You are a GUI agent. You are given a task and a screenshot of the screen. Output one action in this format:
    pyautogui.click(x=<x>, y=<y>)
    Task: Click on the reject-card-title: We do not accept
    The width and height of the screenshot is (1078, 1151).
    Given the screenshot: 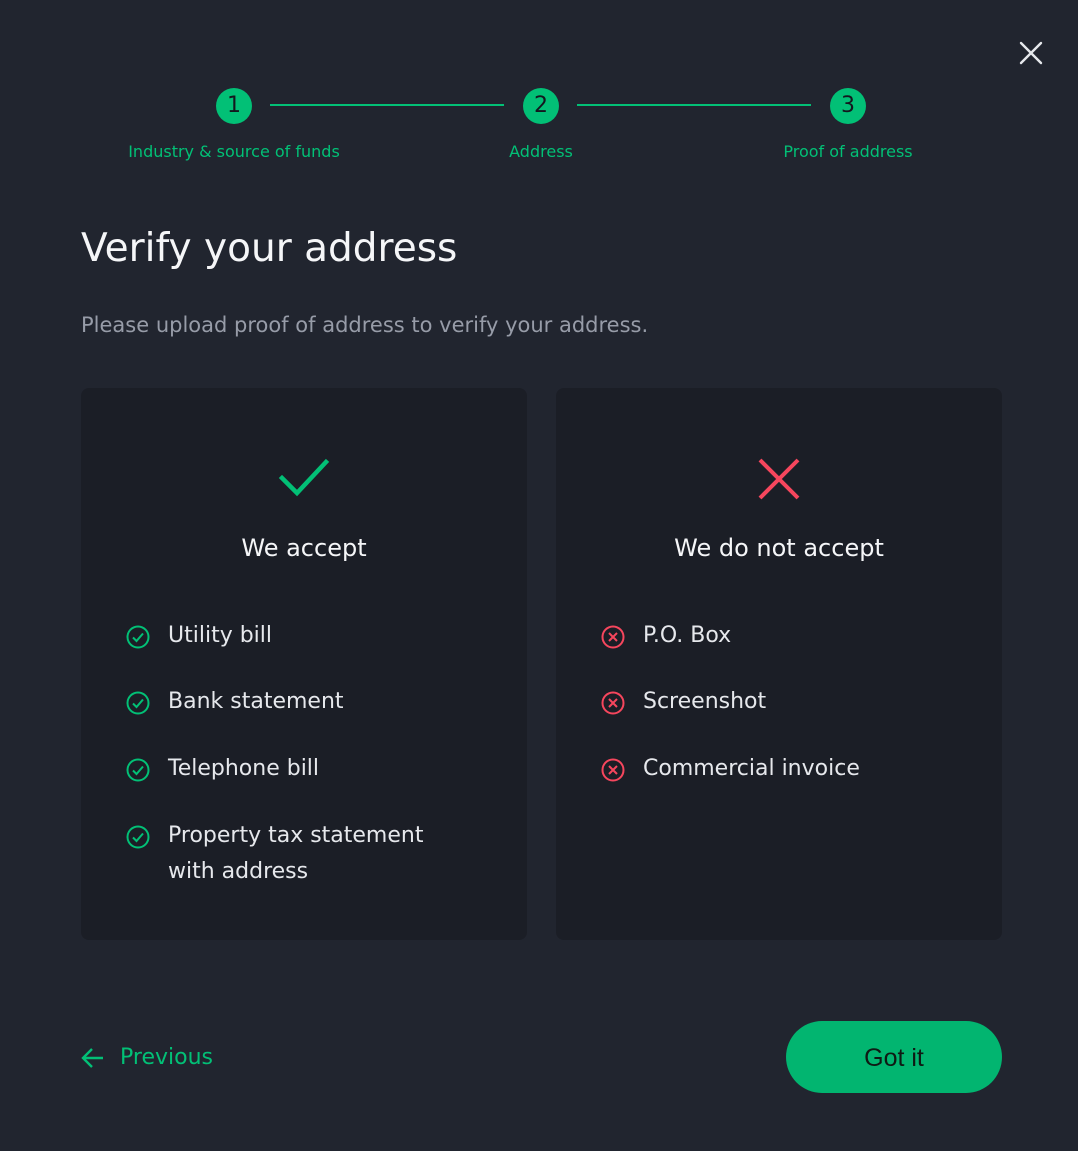 What is the action you would take?
    pyautogui.click(x=779, y=548)
    